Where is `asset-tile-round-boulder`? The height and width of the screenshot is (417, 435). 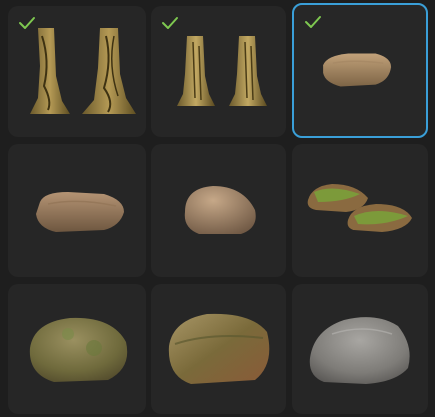 asset-tile-round-boulder is located at coordinates (218, 210).